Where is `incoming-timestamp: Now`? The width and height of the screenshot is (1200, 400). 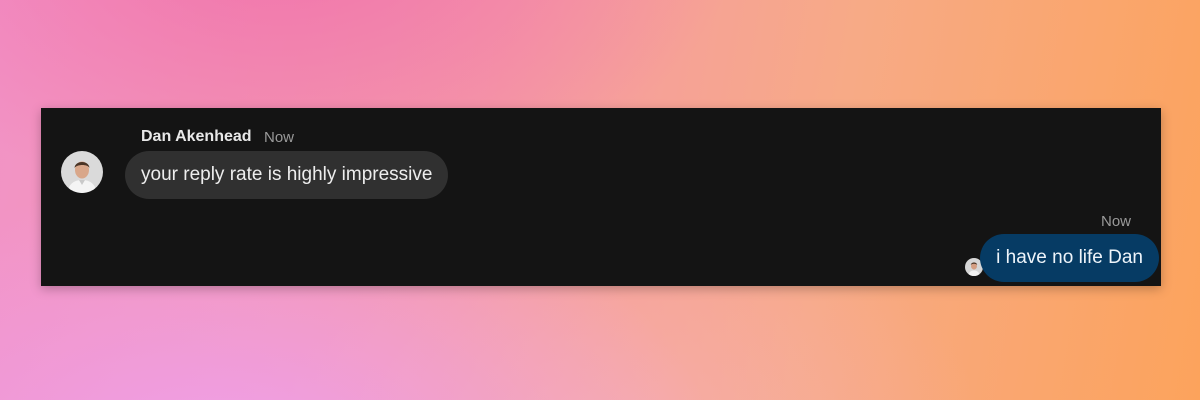
incoming-timestamp: Now is located at coordinates (279, 137).